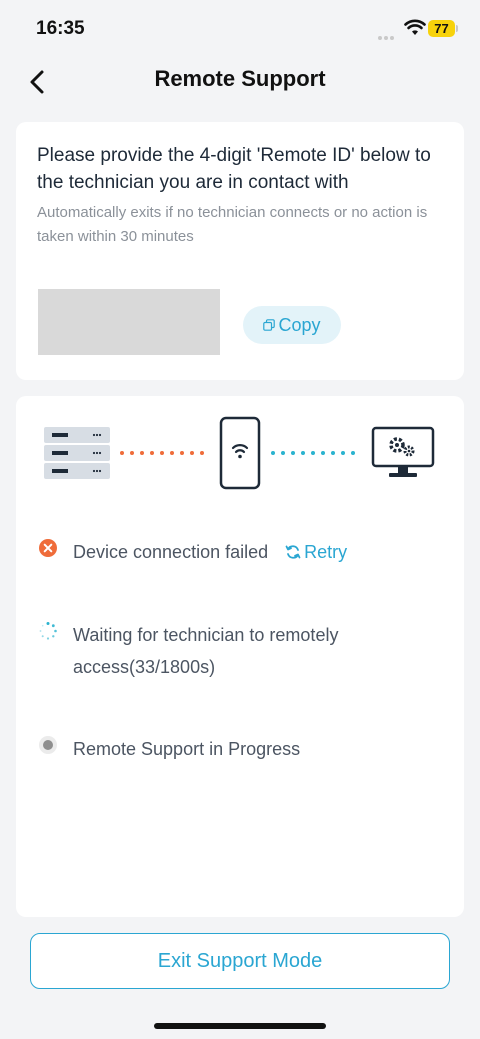 Image resolution: width=480 pixels, height=1039 pixels. I want to click on cellular-signal-icon, so click(388, 33).